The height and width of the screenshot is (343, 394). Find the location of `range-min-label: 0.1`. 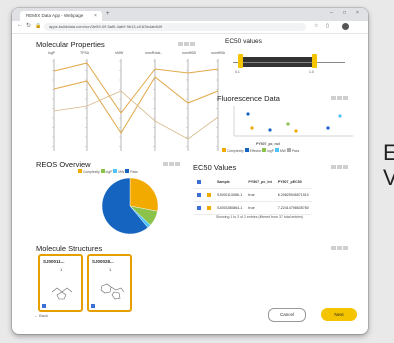

range-min-label: 0.1 is located at coordinates (237, 72).